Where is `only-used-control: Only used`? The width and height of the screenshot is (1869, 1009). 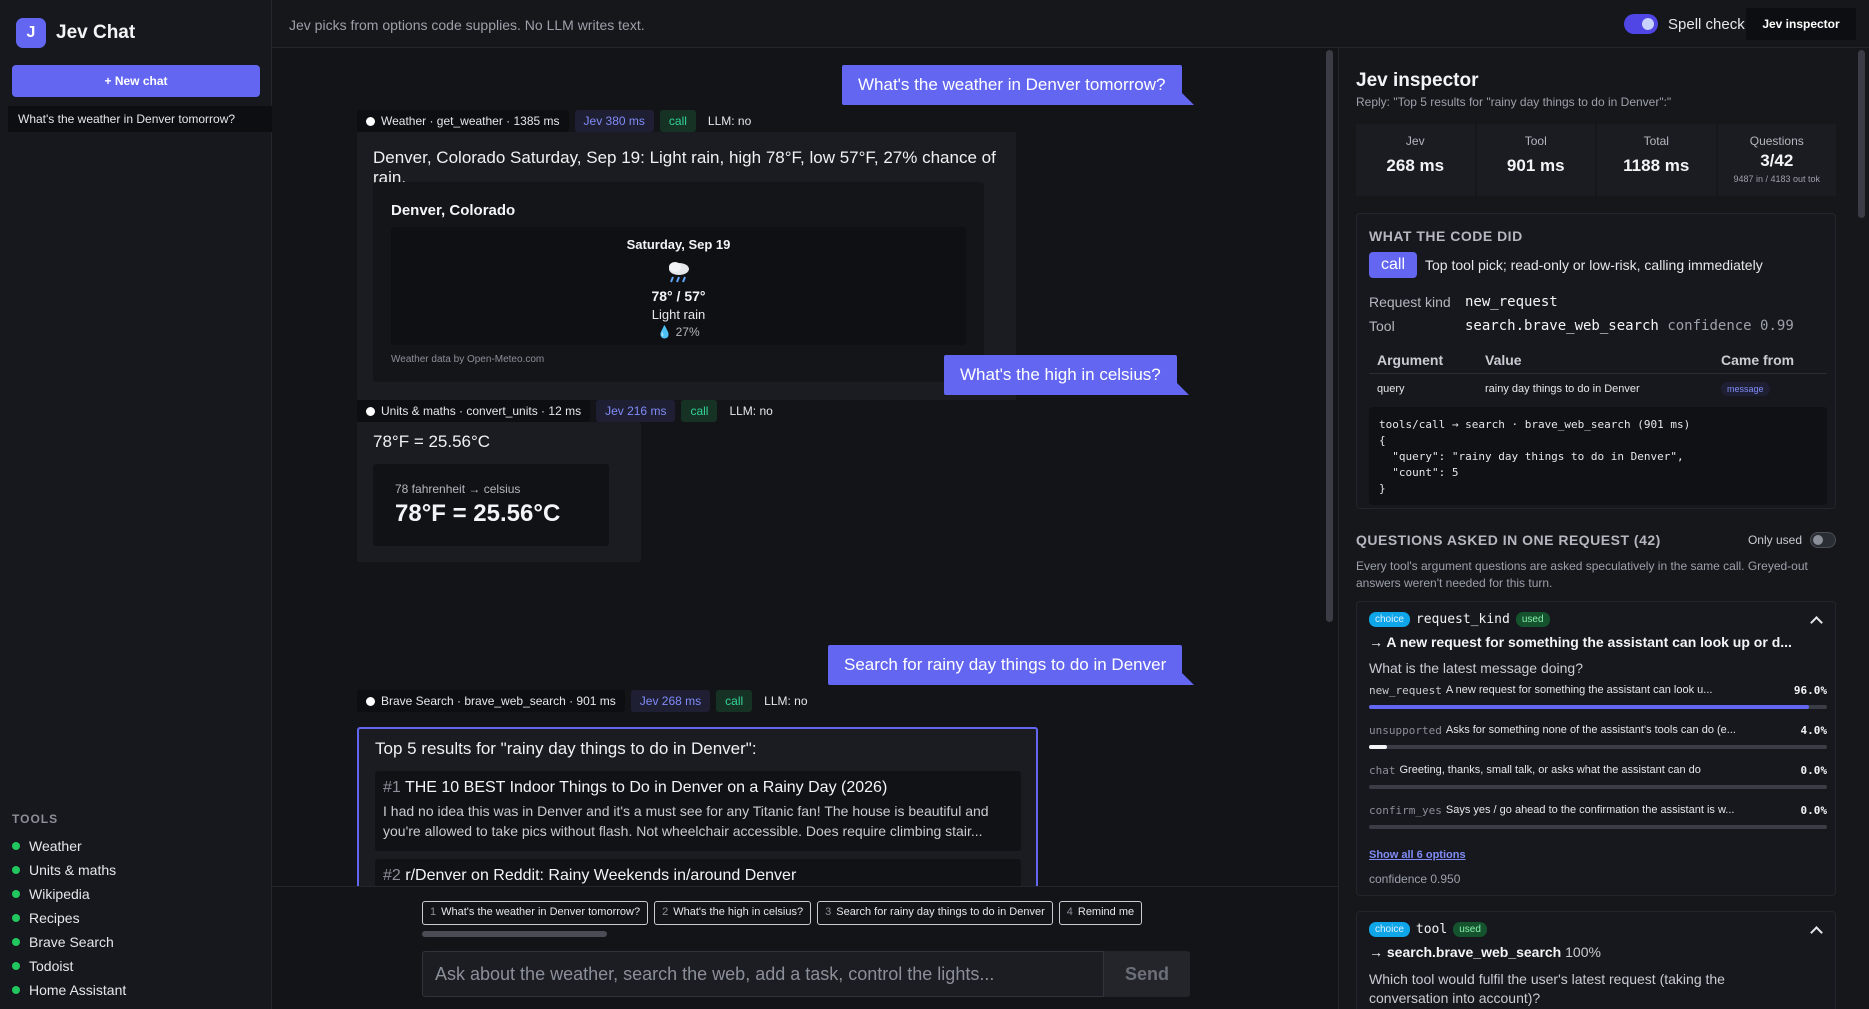 only-used-control: Only used is located at coordinates (1792, 540).